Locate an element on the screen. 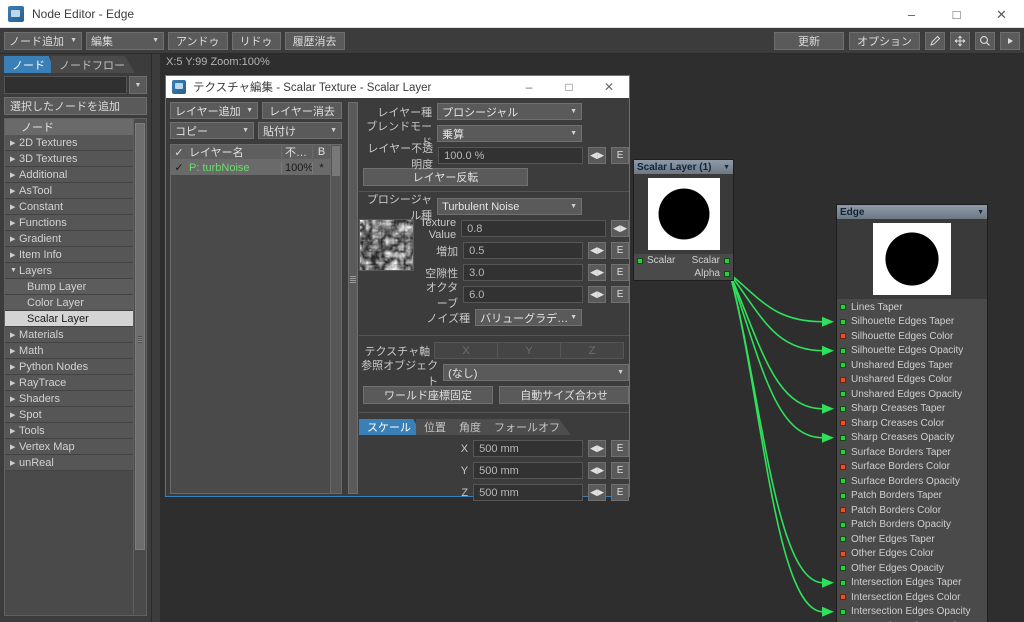 Image resolution: width=1024 pixels, height=622 pixels. edge-port-other-edges-color: Other Edges Color is located at coordinates (912, 554).